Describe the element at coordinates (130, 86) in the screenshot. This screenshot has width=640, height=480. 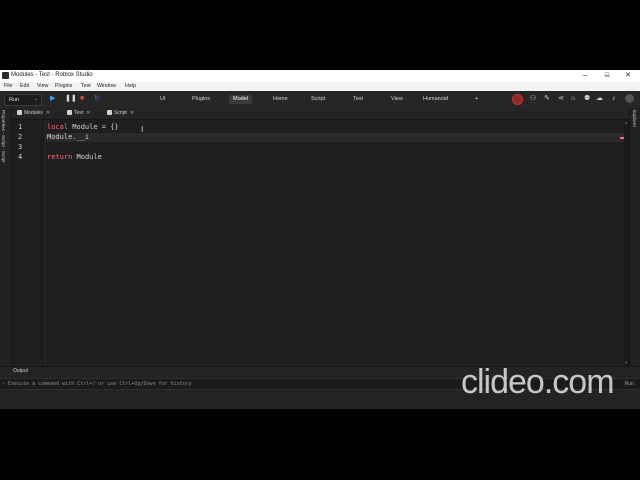
I see `menu-help: Help` at that location.